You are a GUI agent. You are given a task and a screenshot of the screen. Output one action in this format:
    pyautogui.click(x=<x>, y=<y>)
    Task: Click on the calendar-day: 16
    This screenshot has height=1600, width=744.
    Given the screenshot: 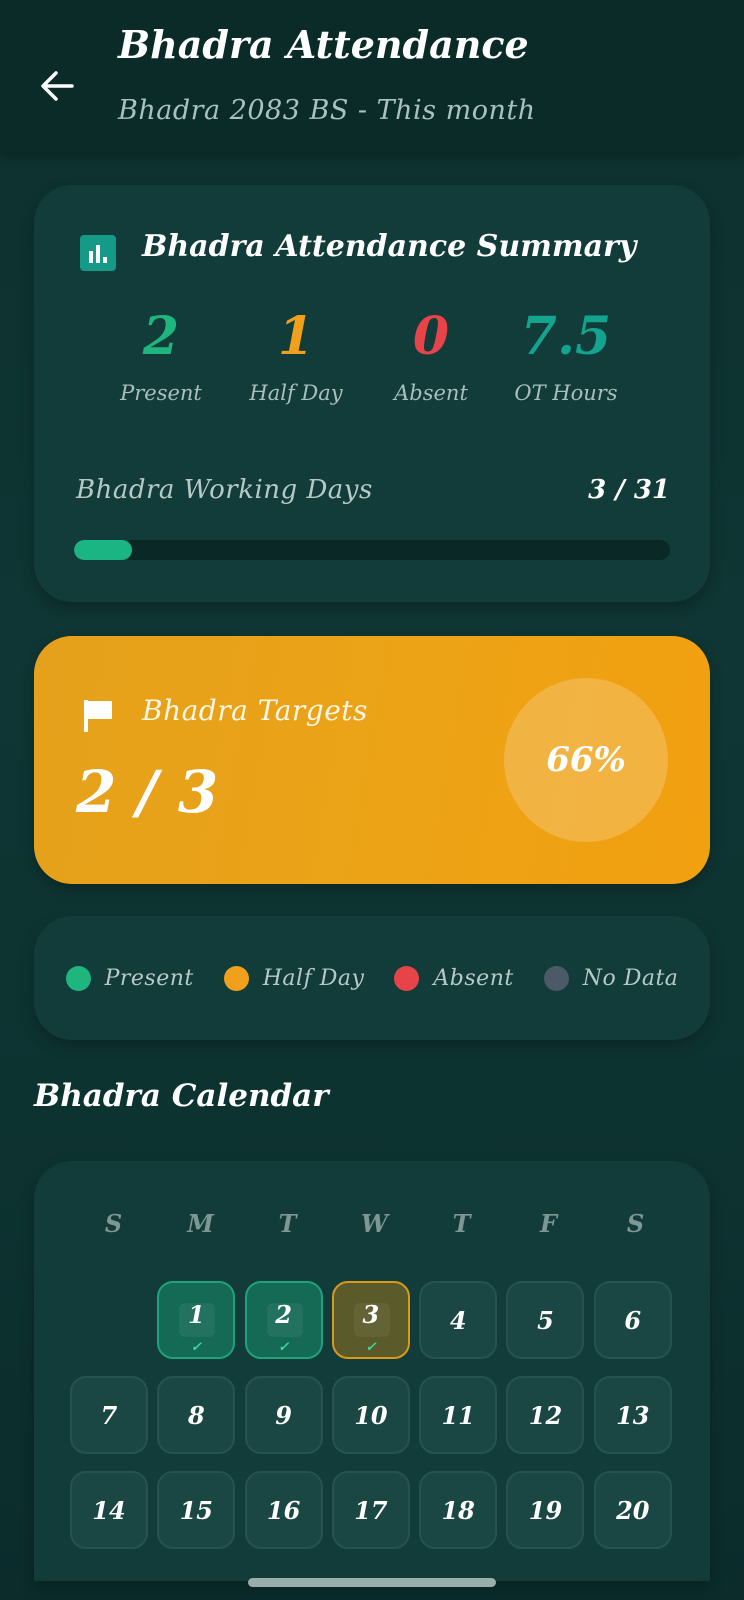 What is the action you would take?
    pyautogui.click(x=283, y=1510)
    